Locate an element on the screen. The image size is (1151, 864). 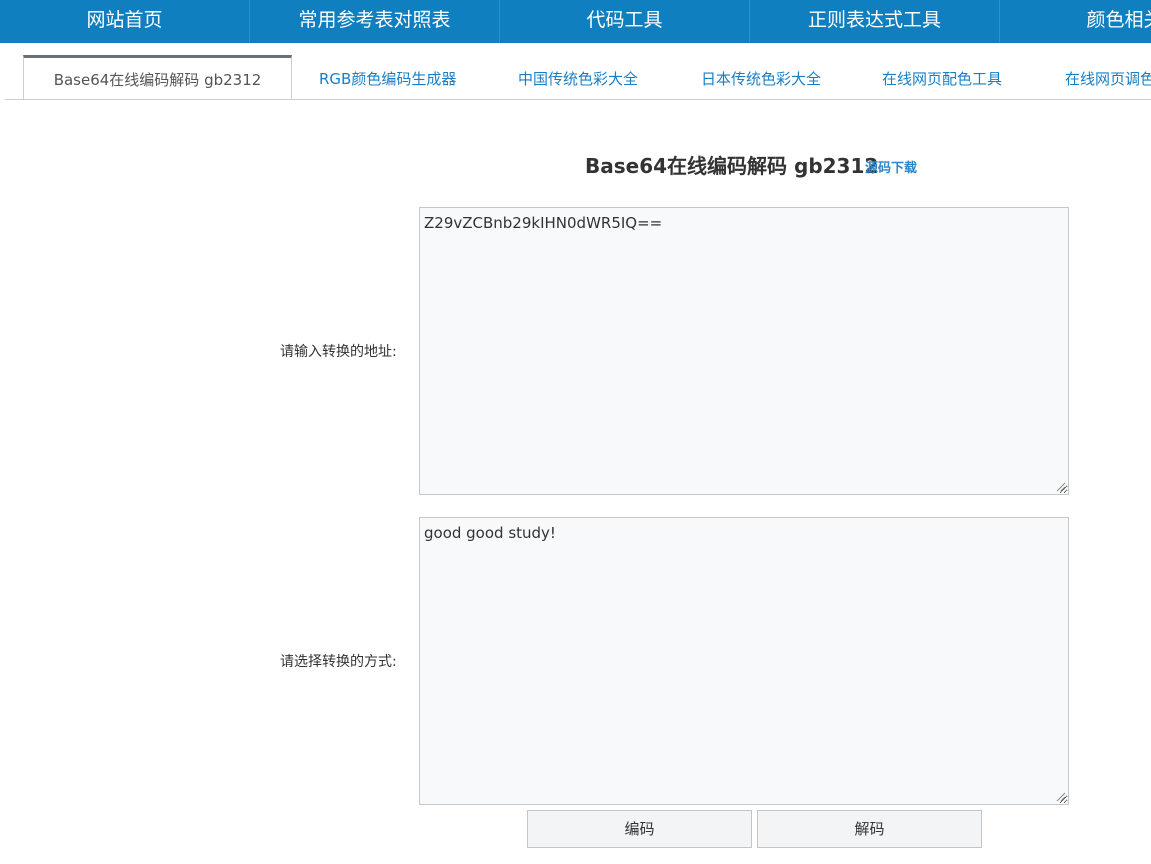
nav-item-regex-tools: 正则表达式工具 is located at coordinates (875, 21).